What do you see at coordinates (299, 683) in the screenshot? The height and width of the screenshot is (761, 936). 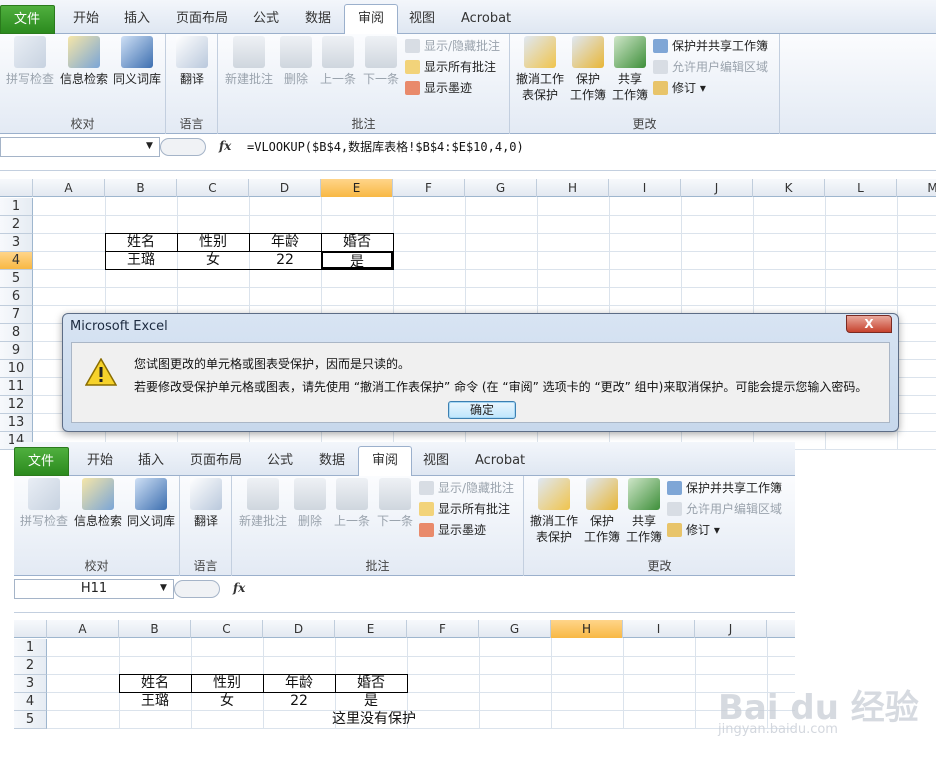 I see `cell-D3: 年龄` at bounding box center [299, 683].